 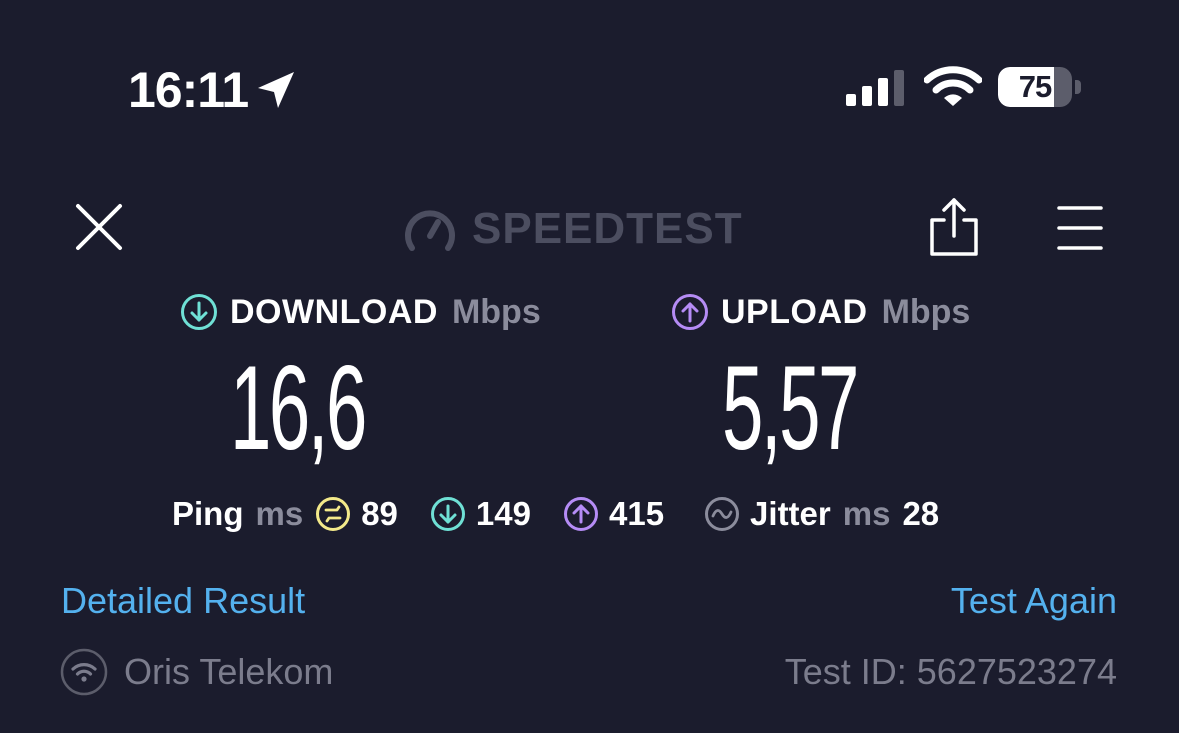 What do you see at coordinates (555, 514) in the screenshot?
I see `ping-jitter-row: Ping ms 89 149 415 Jitter ms 28` at bounding box center [555, 514].